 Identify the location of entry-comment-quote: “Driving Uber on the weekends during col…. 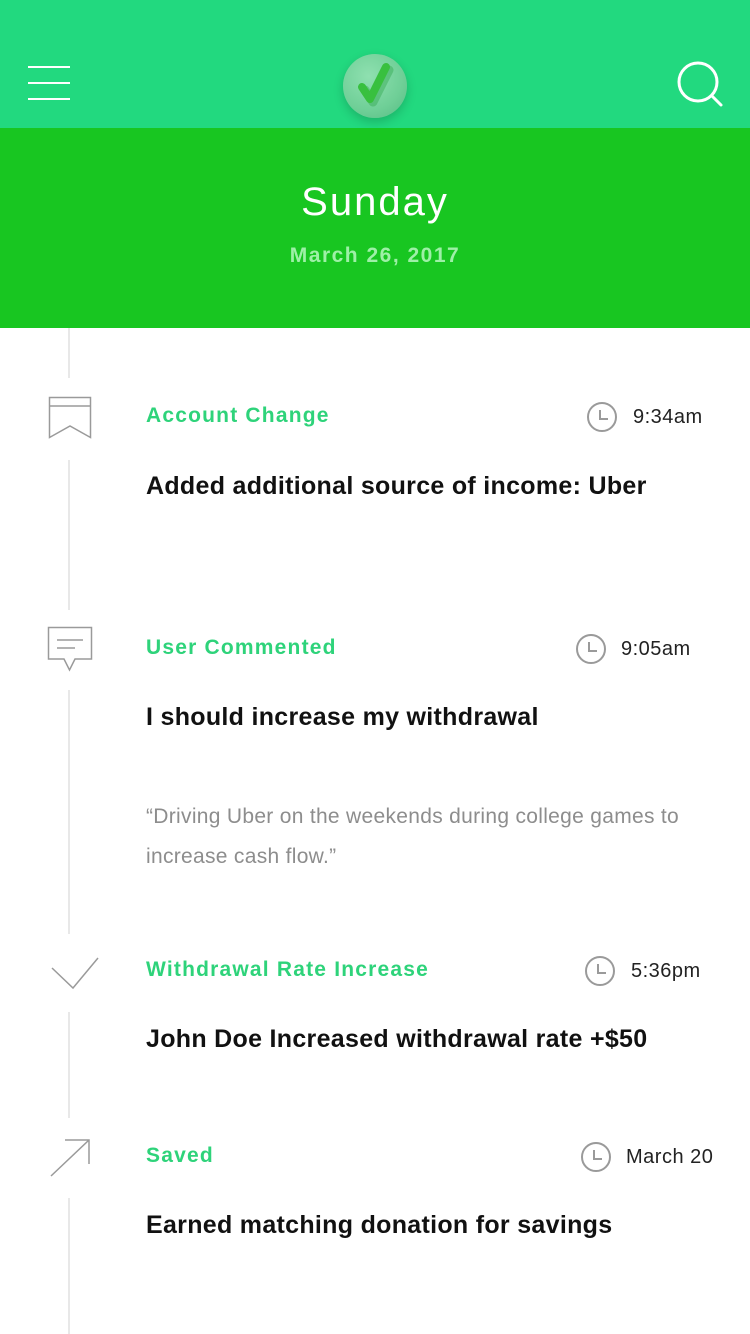
(413, 836).